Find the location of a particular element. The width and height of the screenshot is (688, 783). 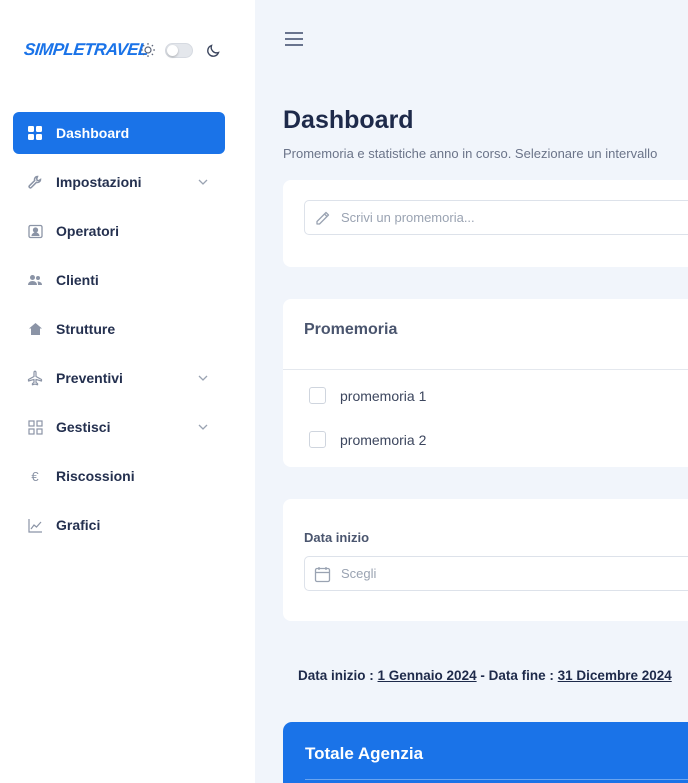

list-item: promemoria 1 is located at coordinates (367, 395).